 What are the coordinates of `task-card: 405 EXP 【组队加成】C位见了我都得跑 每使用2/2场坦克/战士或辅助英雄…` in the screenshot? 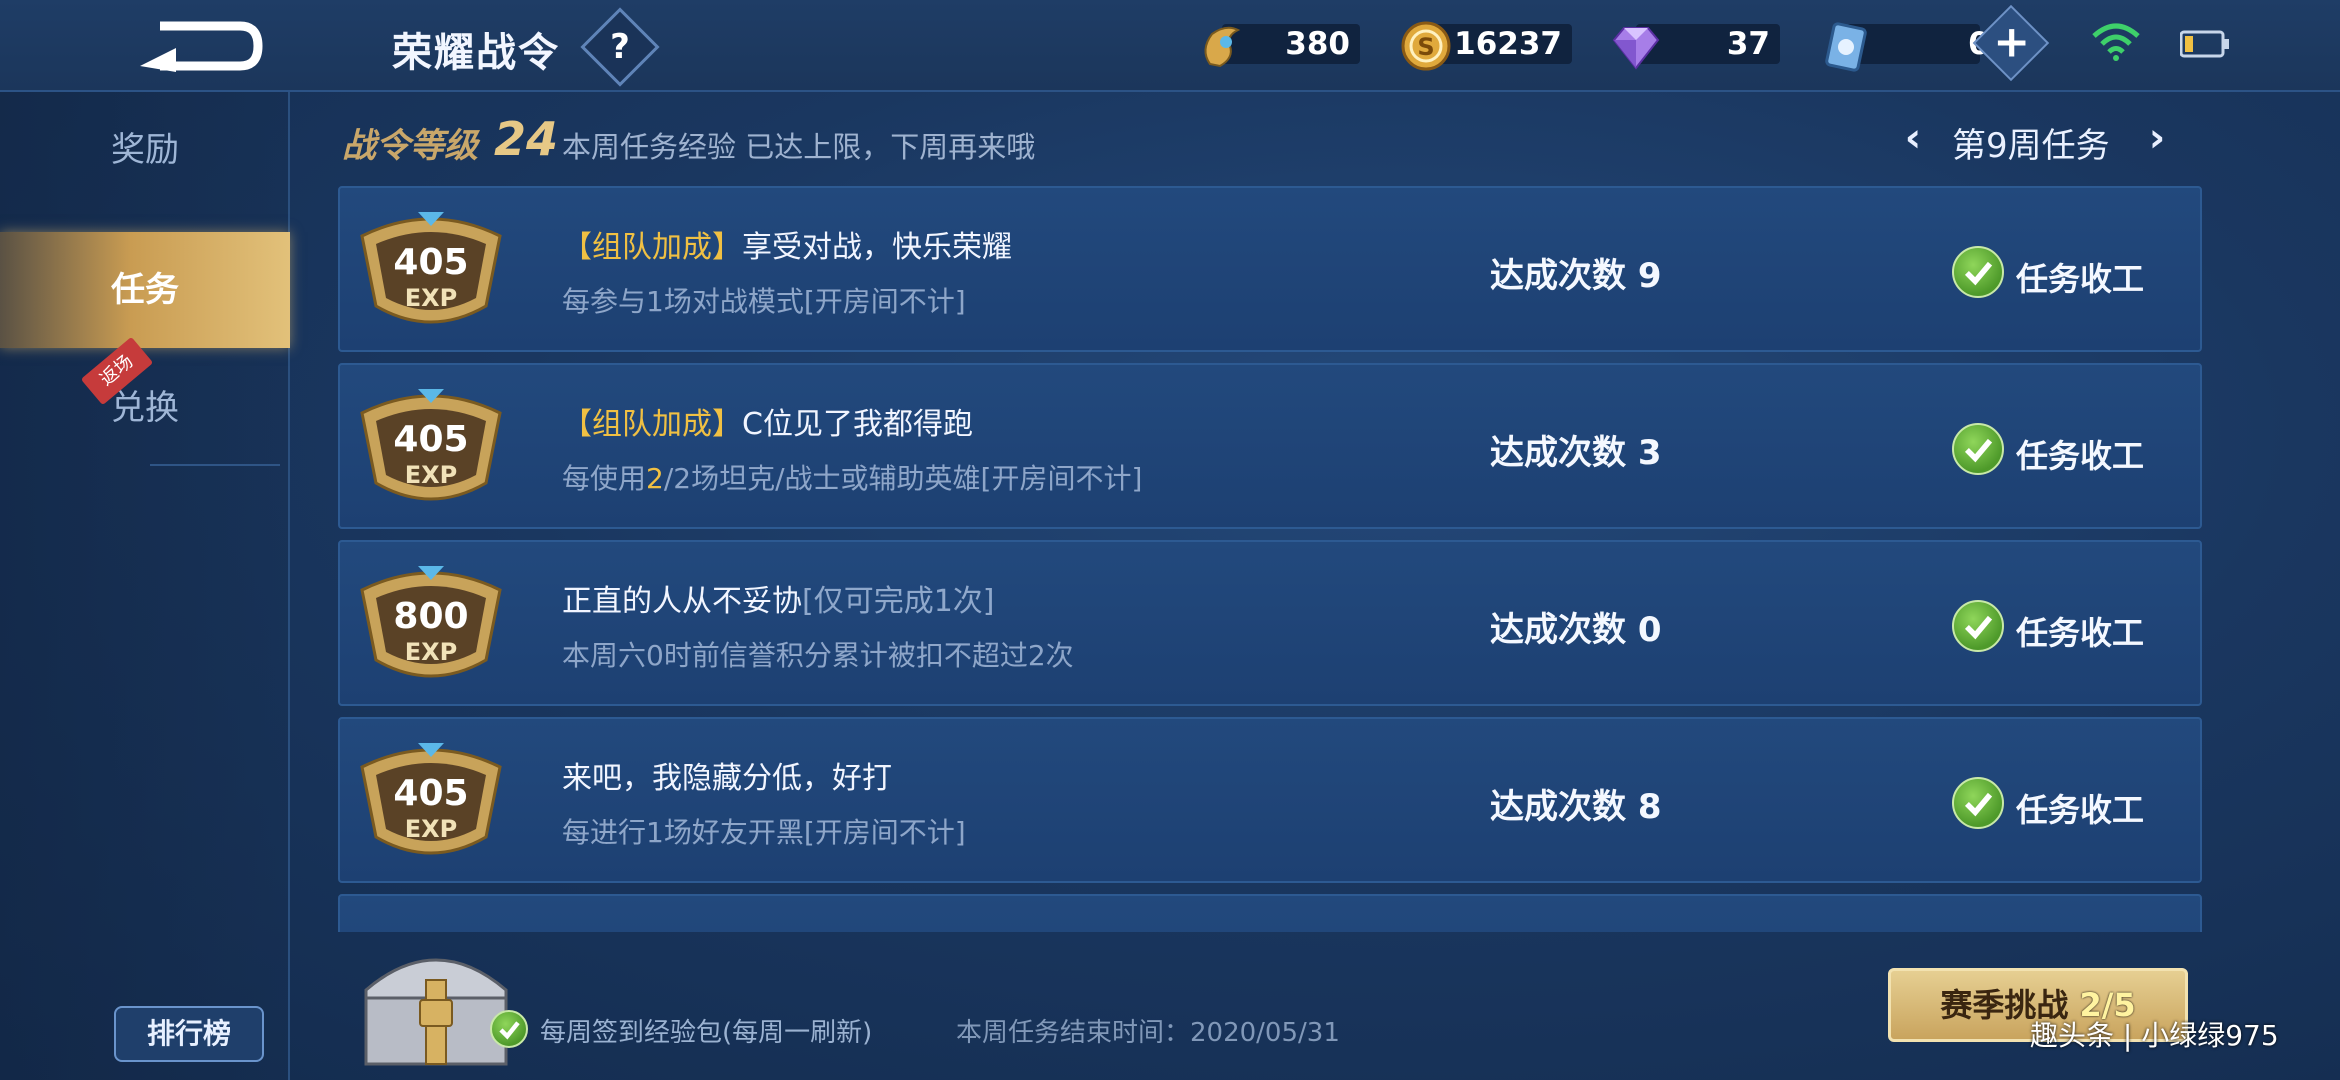 It's located at (1270, 446).